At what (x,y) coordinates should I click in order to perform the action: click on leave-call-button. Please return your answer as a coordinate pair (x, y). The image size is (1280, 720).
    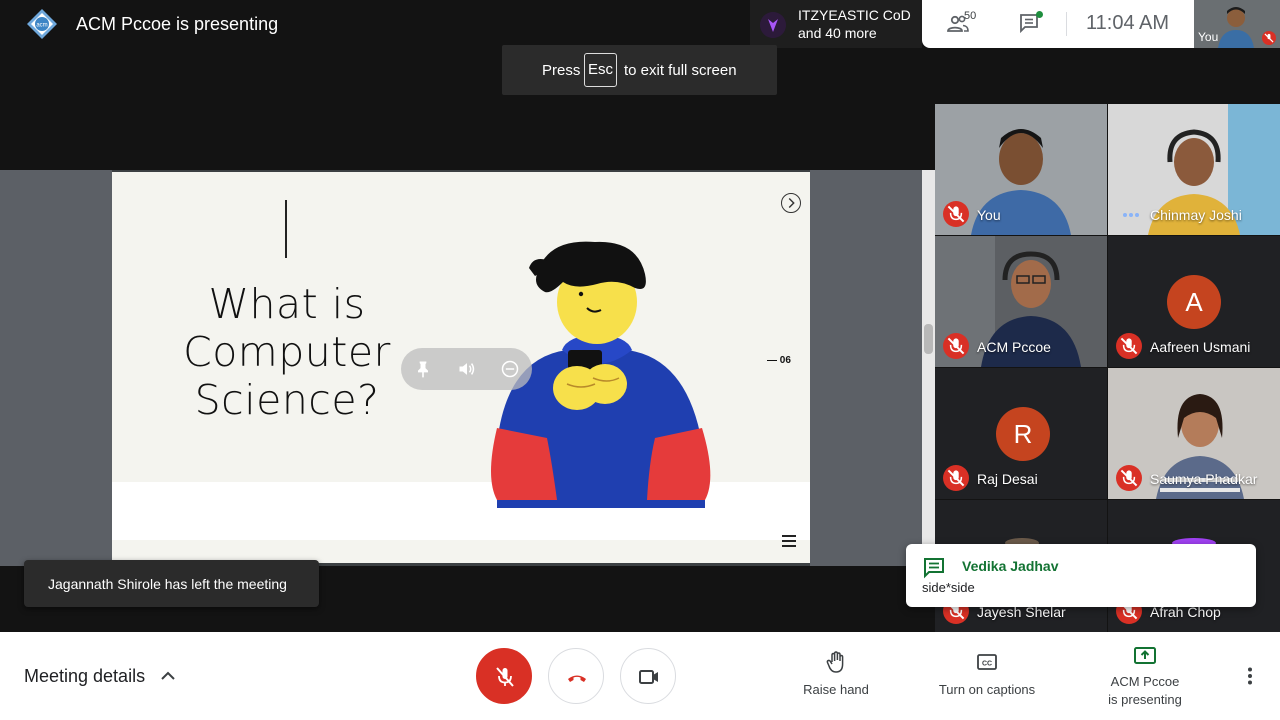
    Looking at the image, I should click on (576, 676).